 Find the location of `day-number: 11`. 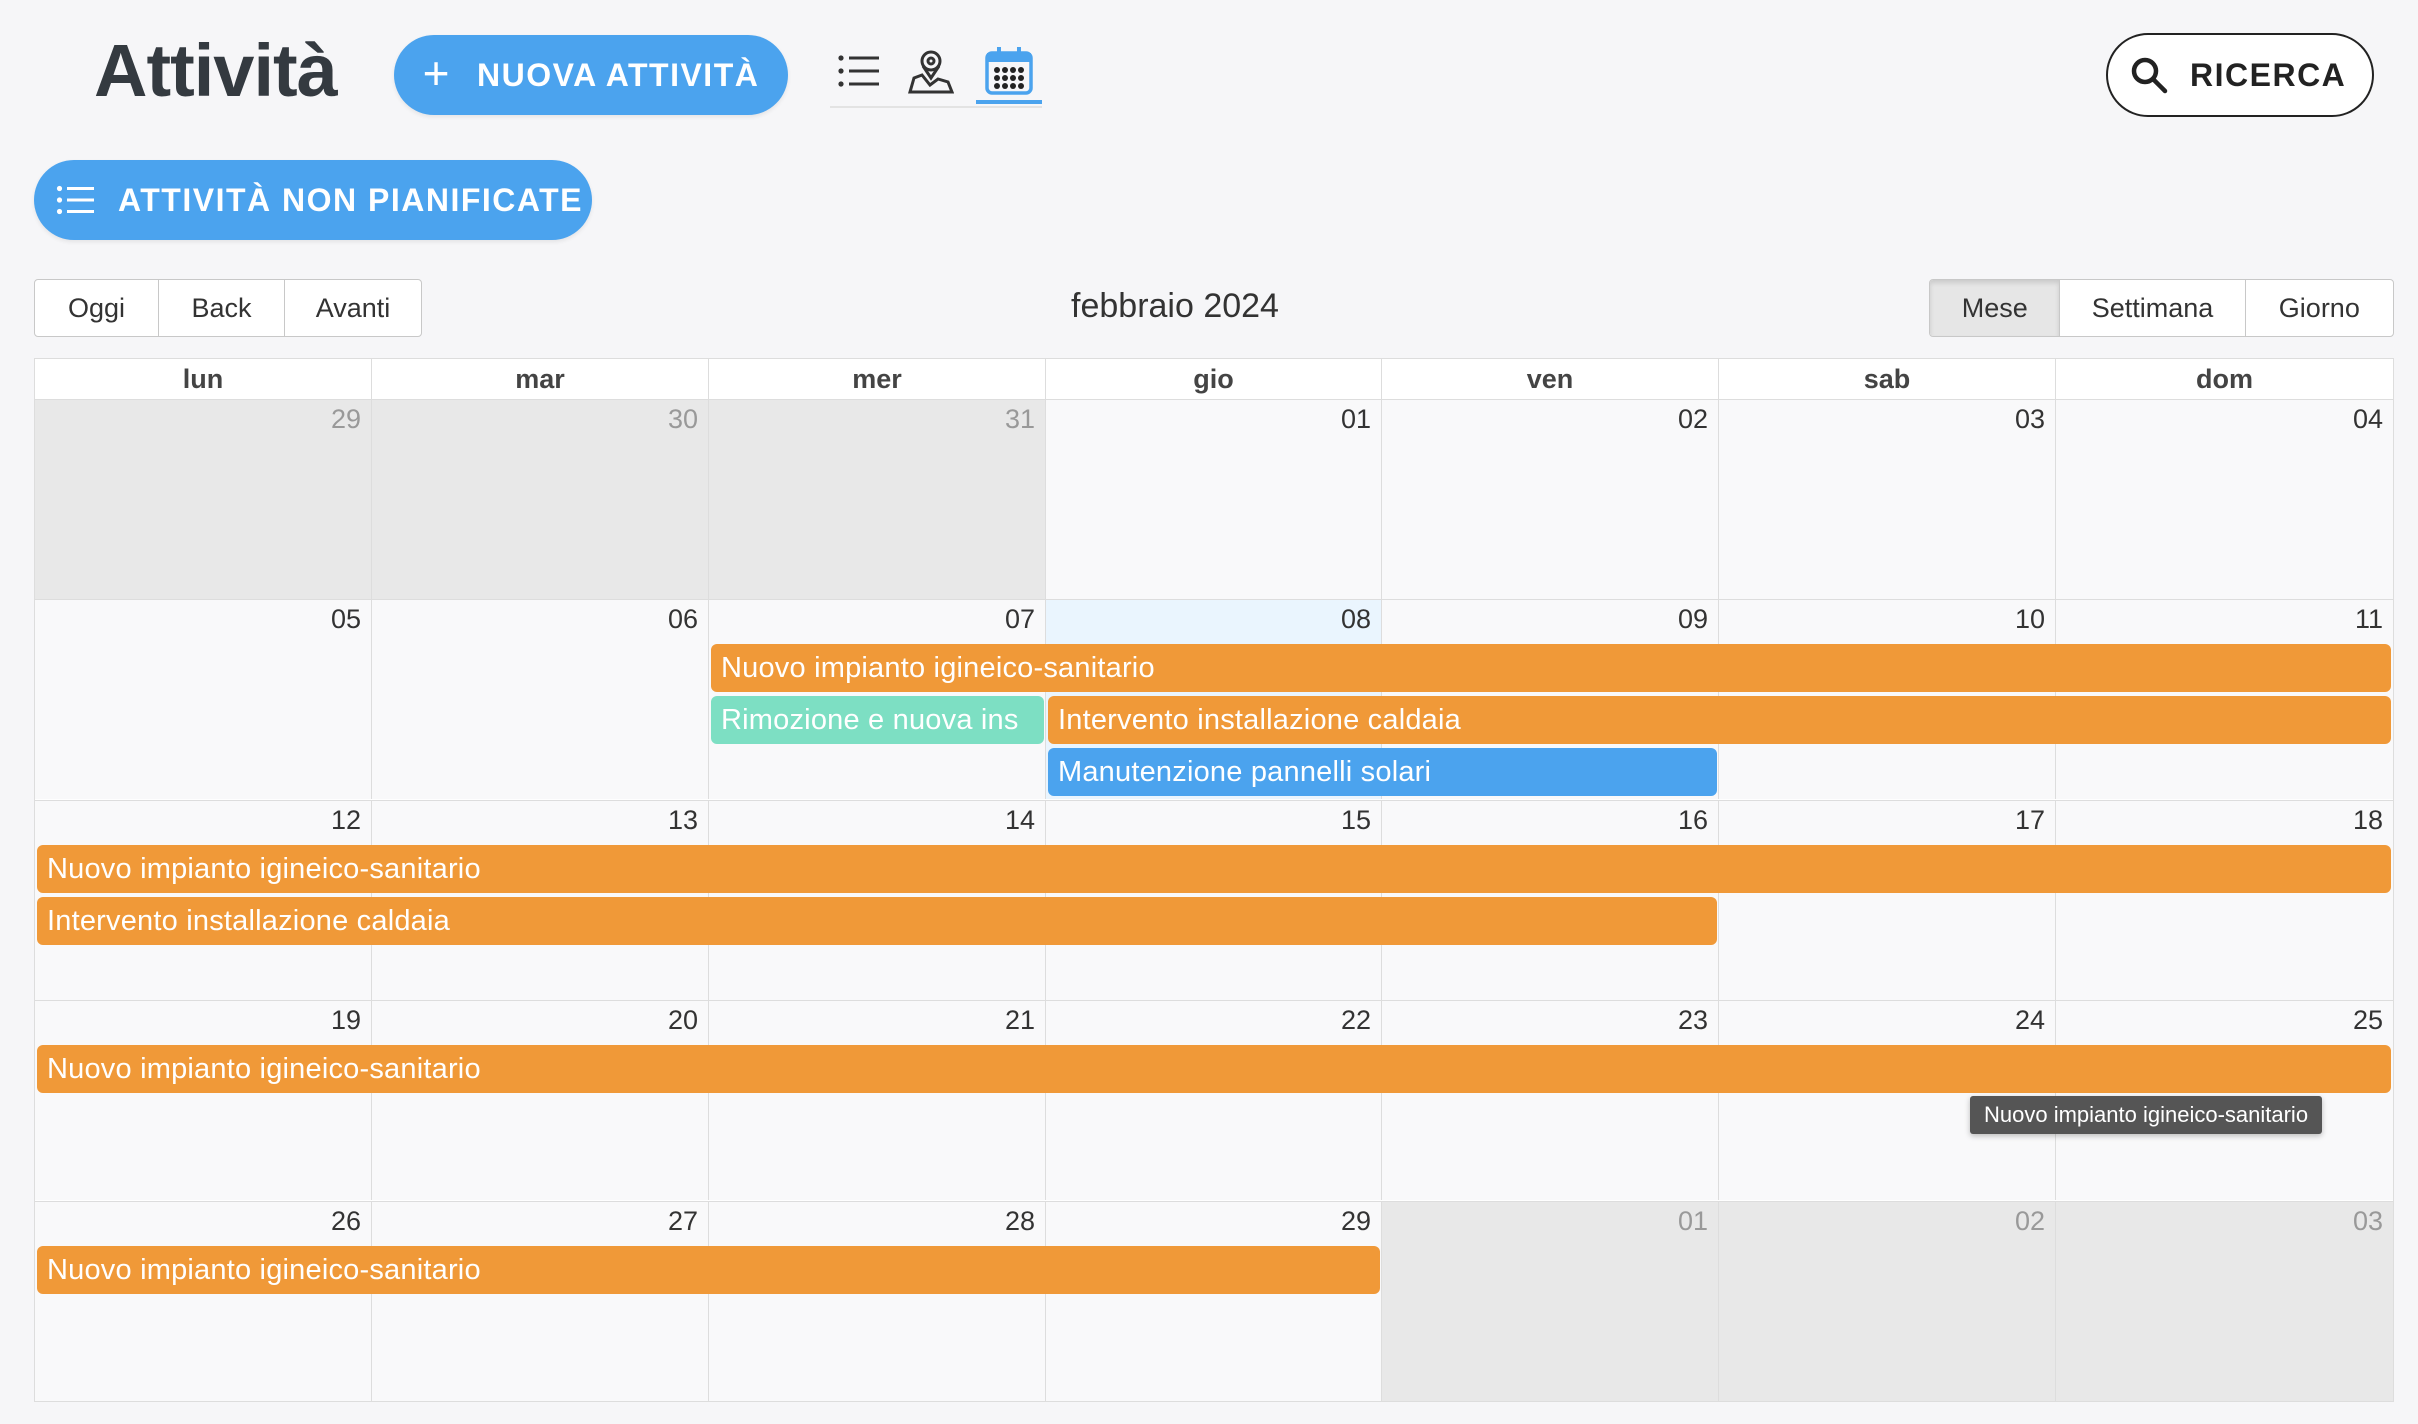

day-number: 11 is located at coordinates (2369, 619).